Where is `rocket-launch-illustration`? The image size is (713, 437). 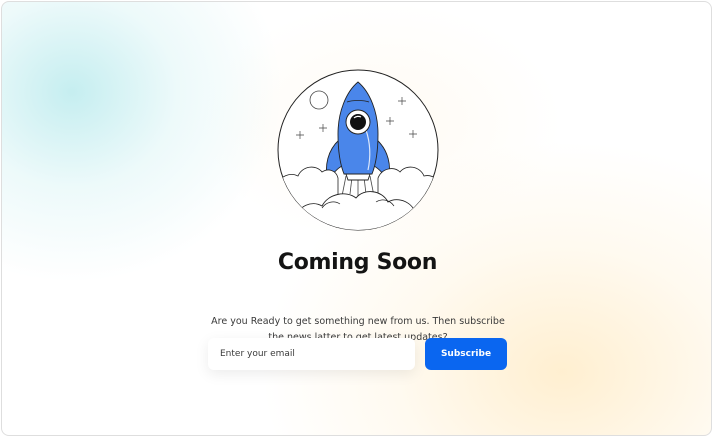 rocket-launch-illustration is located at coordinates (358, 150).